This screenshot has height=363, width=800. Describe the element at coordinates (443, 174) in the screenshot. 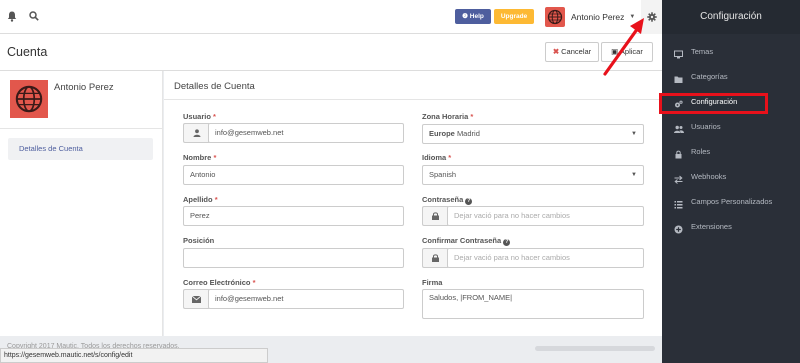

I see `idioma-value: Spanish` at that location.